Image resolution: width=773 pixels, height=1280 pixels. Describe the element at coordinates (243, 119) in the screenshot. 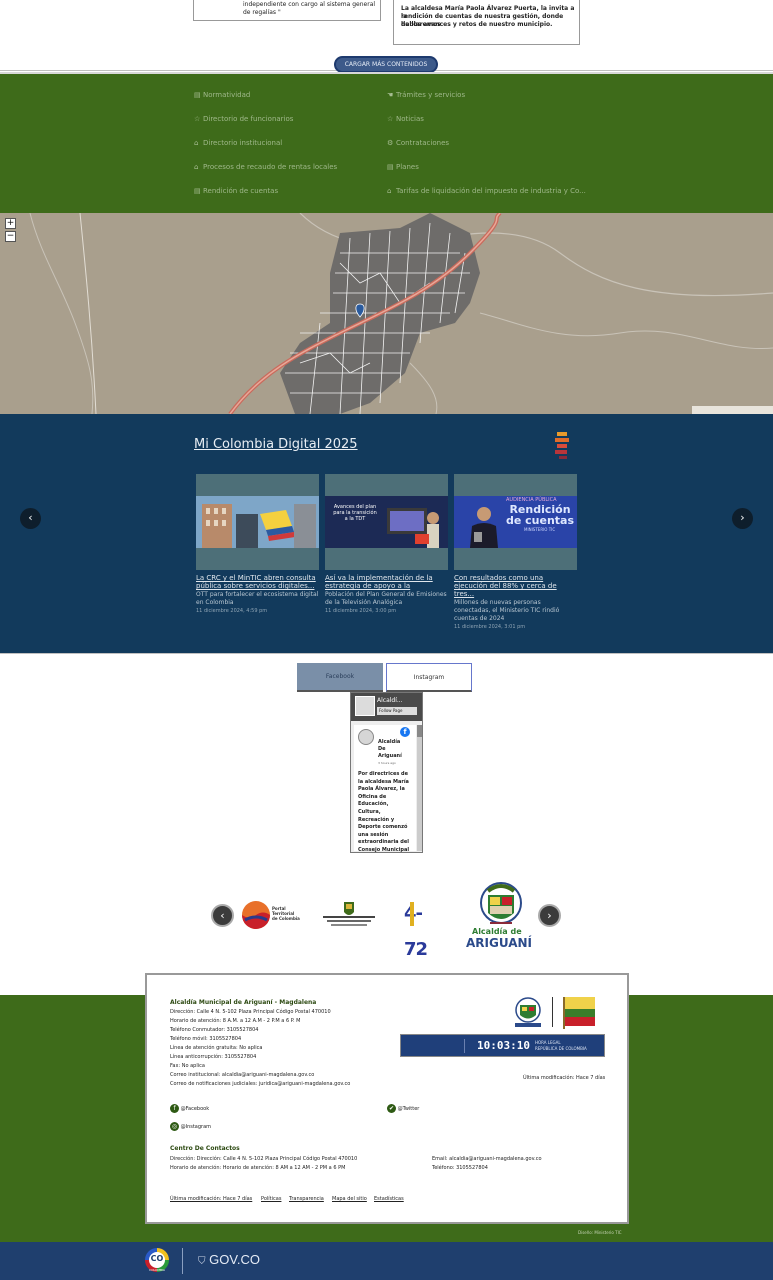

I see `quick-link-directorio-funcionarios: ☆ Directorio de funcionarios` at that location.